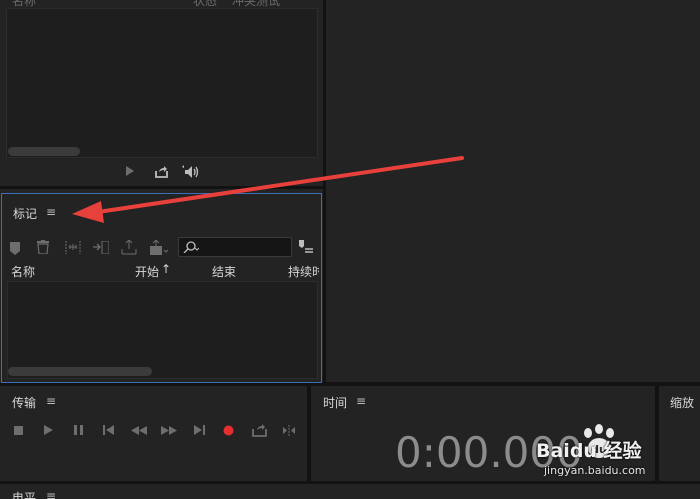  I want to click on watermark: du Baidu 经验 jingyan.baidu.com, so click(617, 454).